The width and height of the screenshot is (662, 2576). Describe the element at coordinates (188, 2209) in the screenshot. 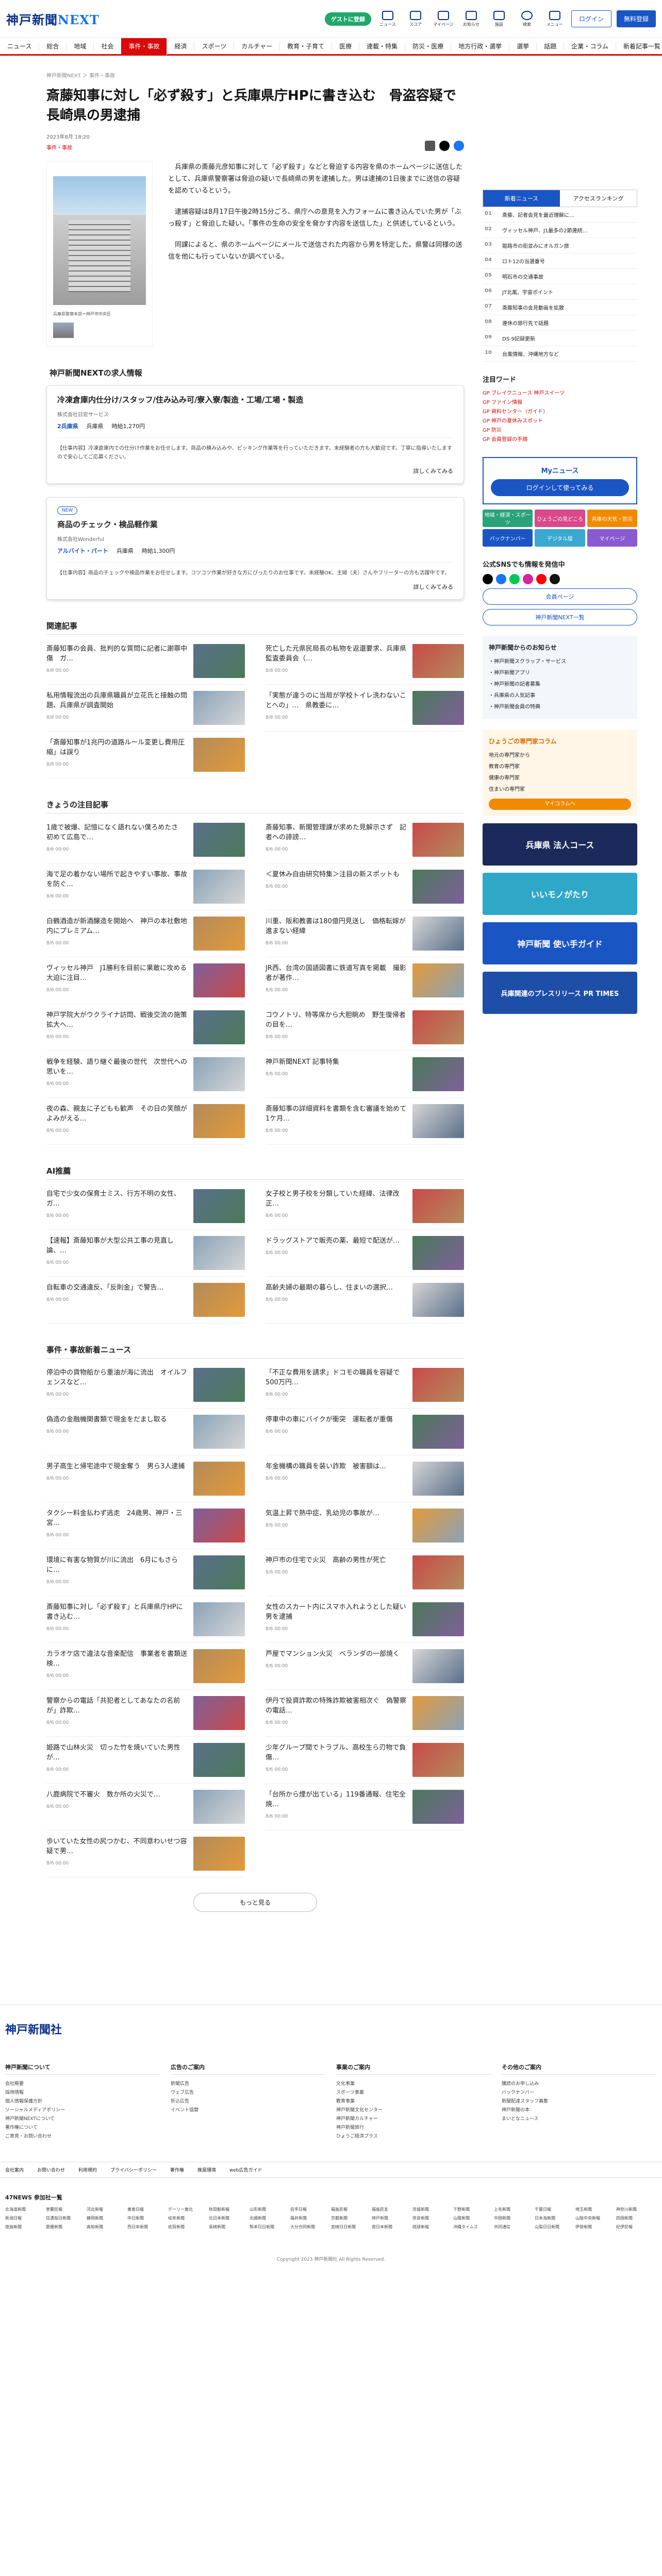

I see `n47-paper-link: デーリー東北` at that location.